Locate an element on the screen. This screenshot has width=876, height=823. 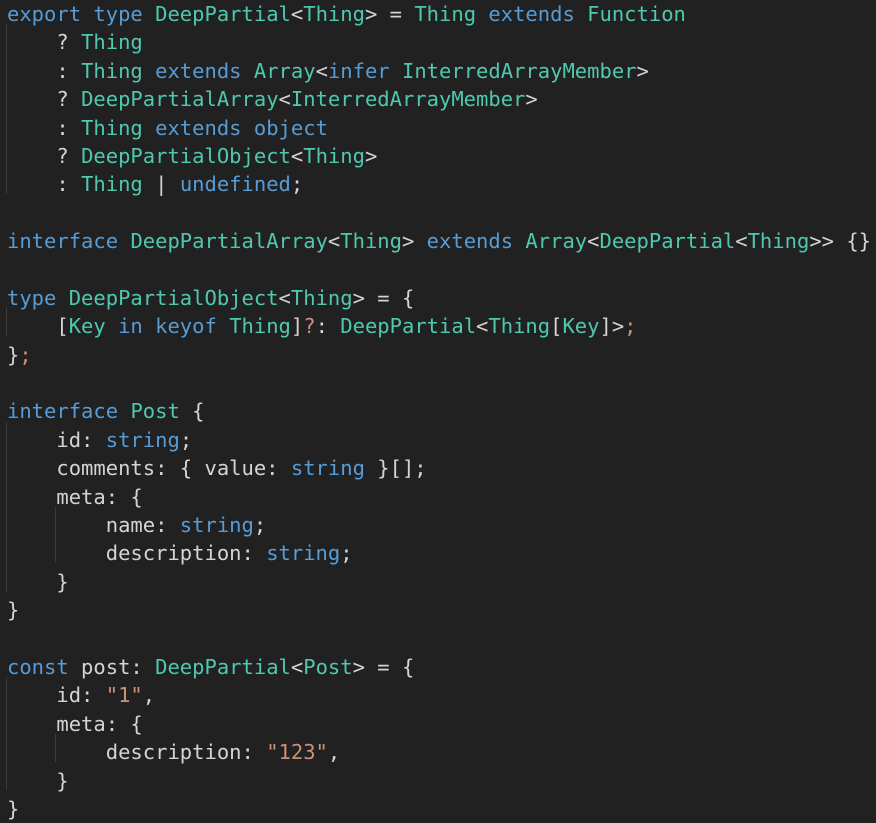
code-token: Key is located at coordinates (87, 326).